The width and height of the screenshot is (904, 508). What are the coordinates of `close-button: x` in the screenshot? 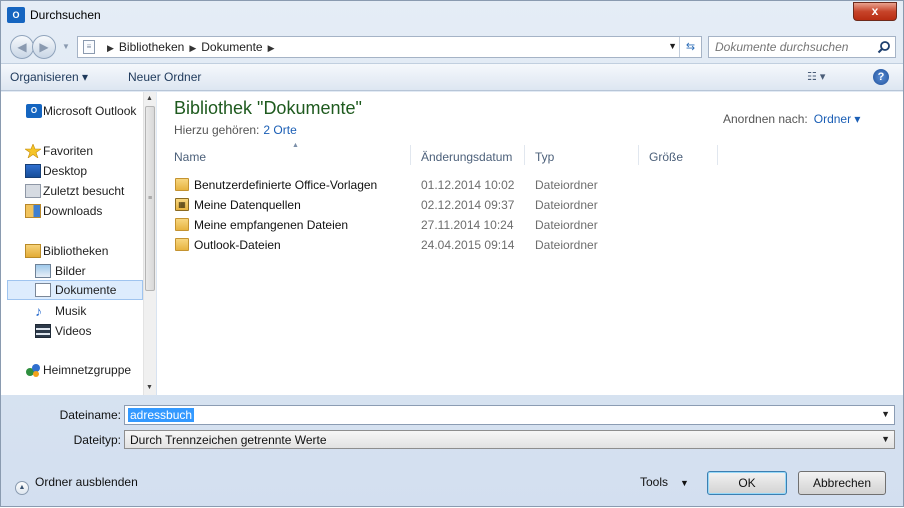 It's located at (875, 11).